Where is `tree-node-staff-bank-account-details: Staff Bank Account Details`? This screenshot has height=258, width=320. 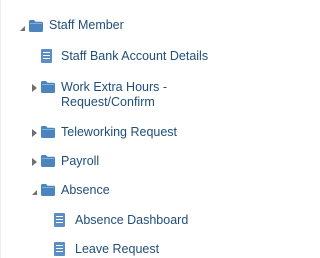
tree-node-staff-bank-account-details: Staff Bank Account Details is located at coordinates (122, 58).